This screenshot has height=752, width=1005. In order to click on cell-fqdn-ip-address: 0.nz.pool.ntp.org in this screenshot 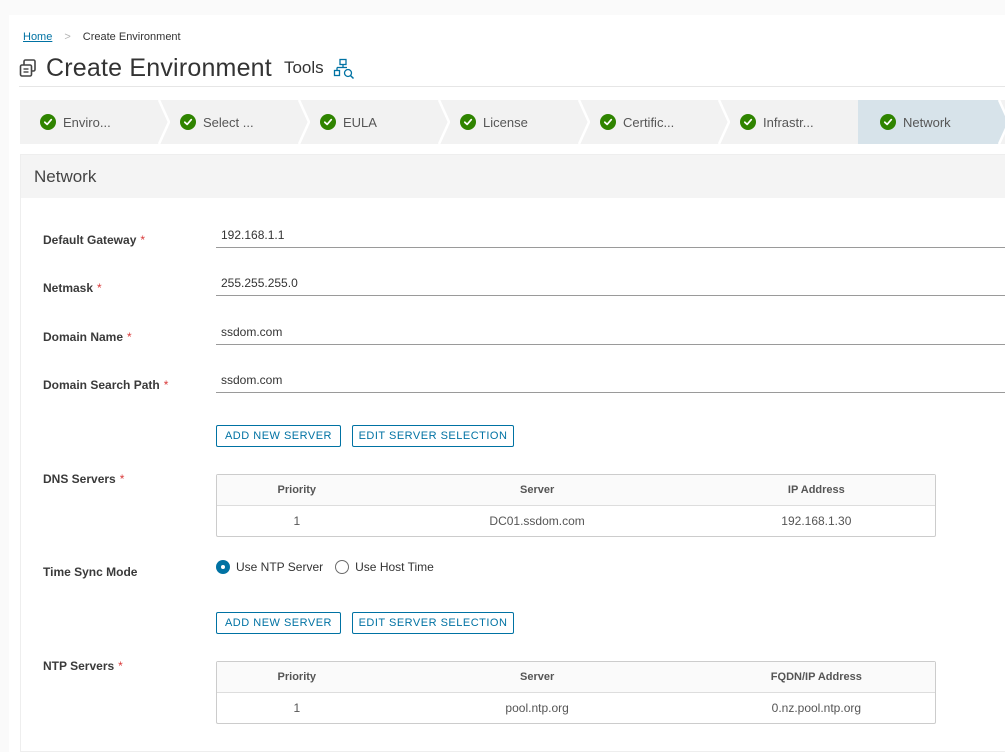, I will do `click(816, 708)`.